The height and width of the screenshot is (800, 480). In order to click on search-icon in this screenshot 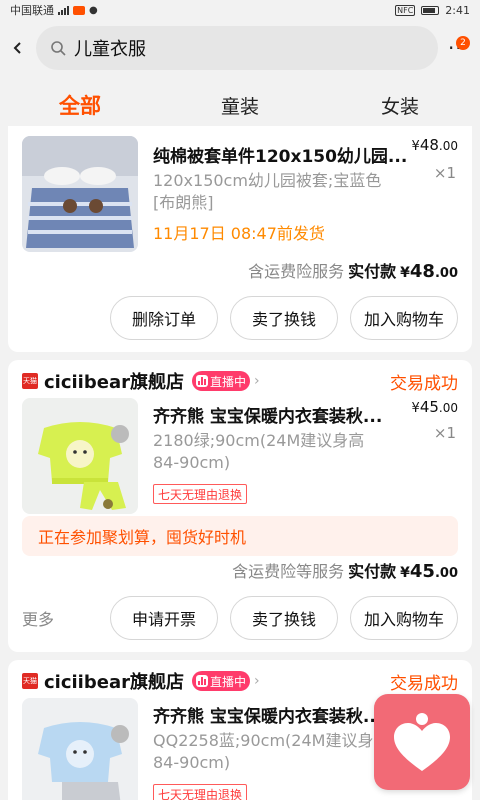, I will do `click(58, 48)`.